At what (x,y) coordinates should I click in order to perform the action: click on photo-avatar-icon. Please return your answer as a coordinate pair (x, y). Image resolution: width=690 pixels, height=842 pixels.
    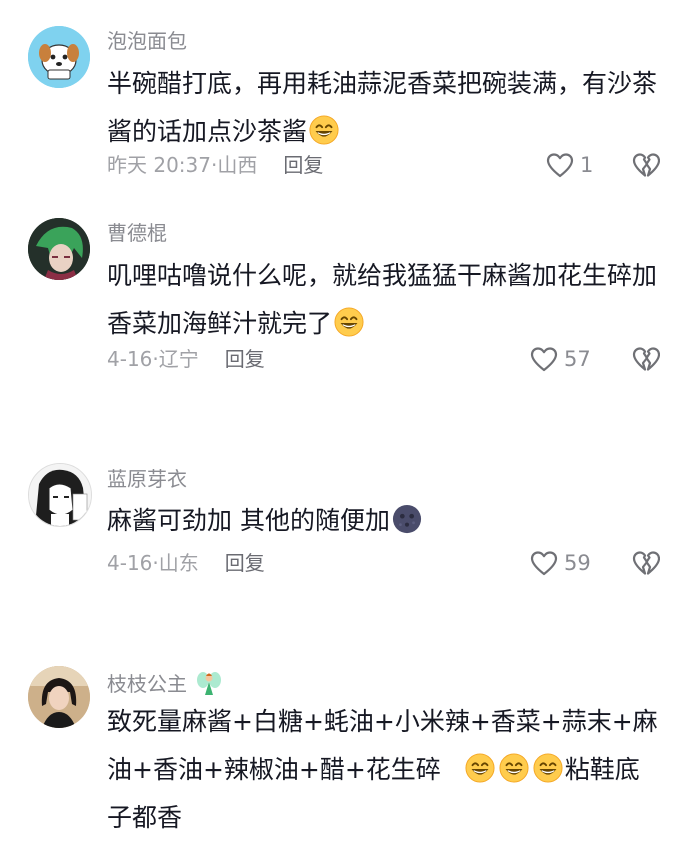
    Looking at the image, I should click on (59, 697).